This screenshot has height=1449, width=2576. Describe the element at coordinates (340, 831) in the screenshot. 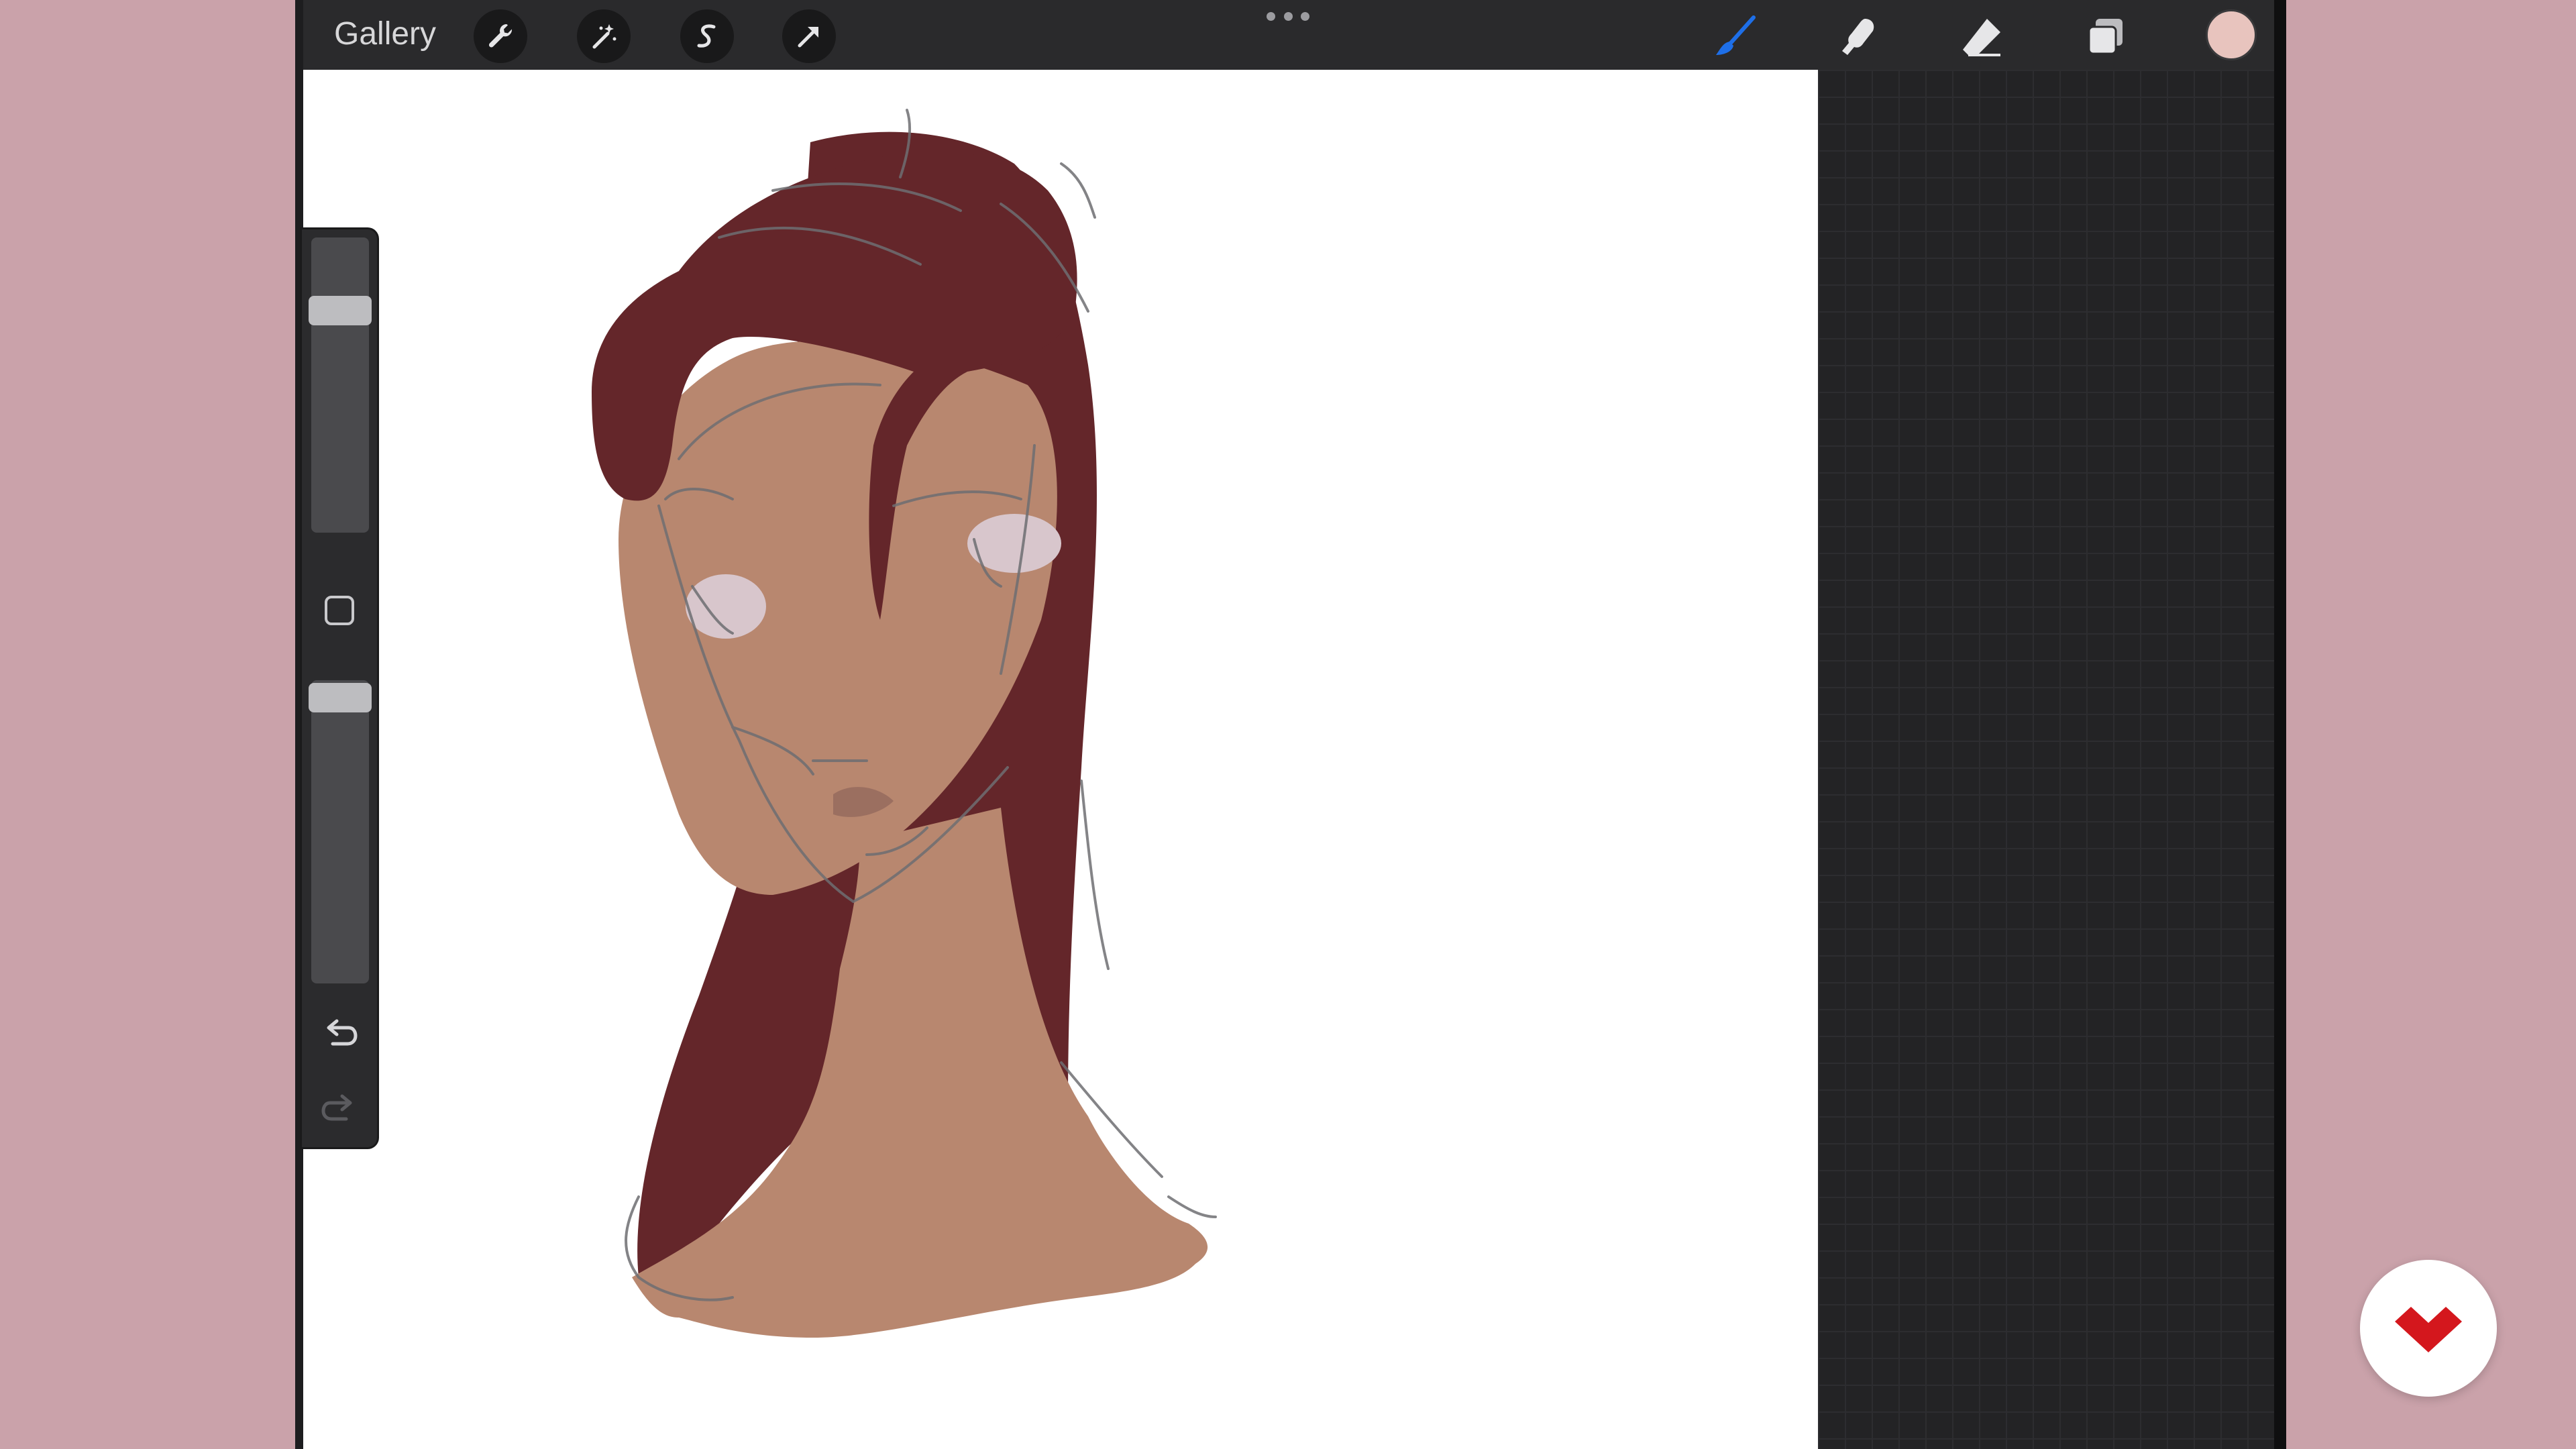

I see `opacity-slider` at that location.